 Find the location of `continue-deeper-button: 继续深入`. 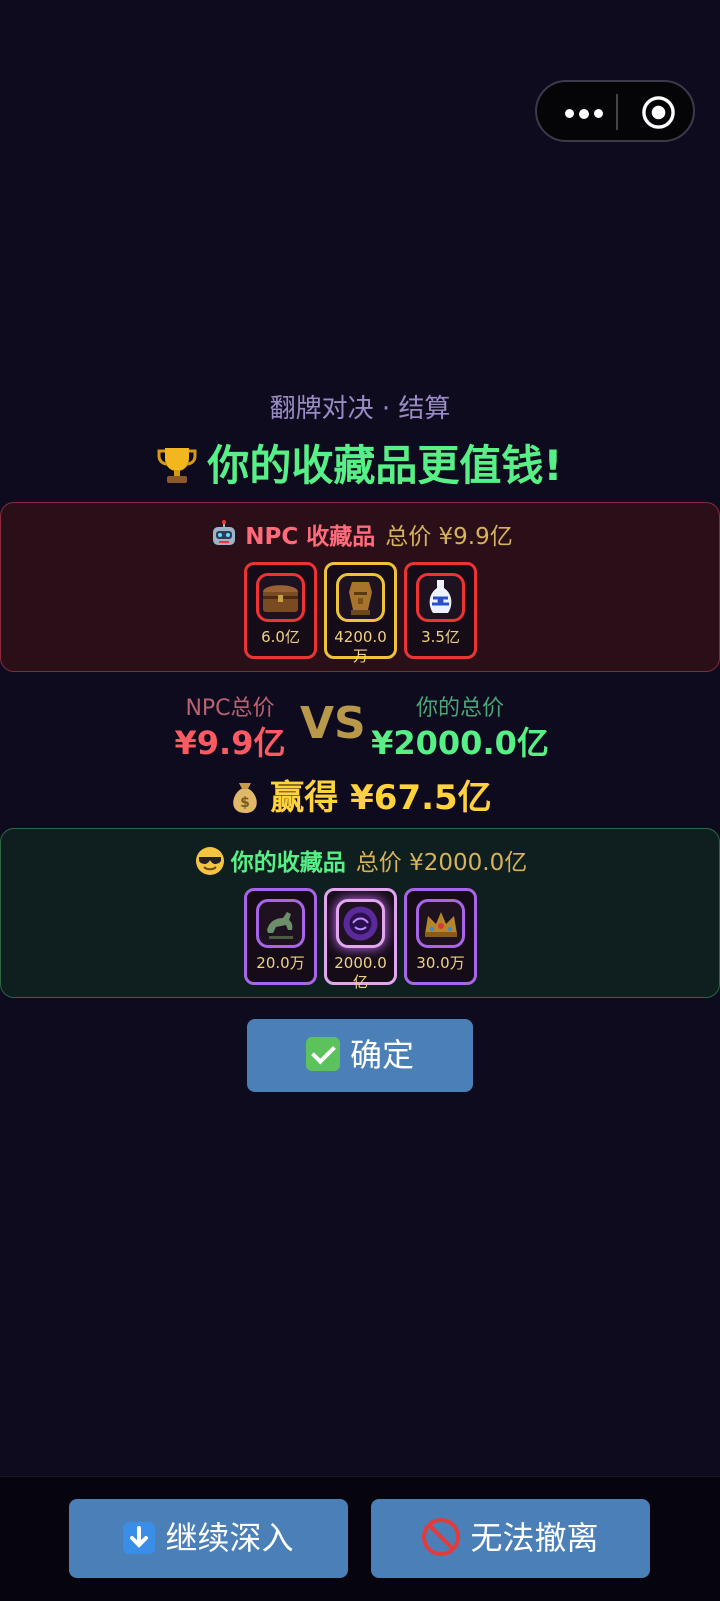

continue-deeper-button: 继续深入 is located at coordinates (208, 1538).